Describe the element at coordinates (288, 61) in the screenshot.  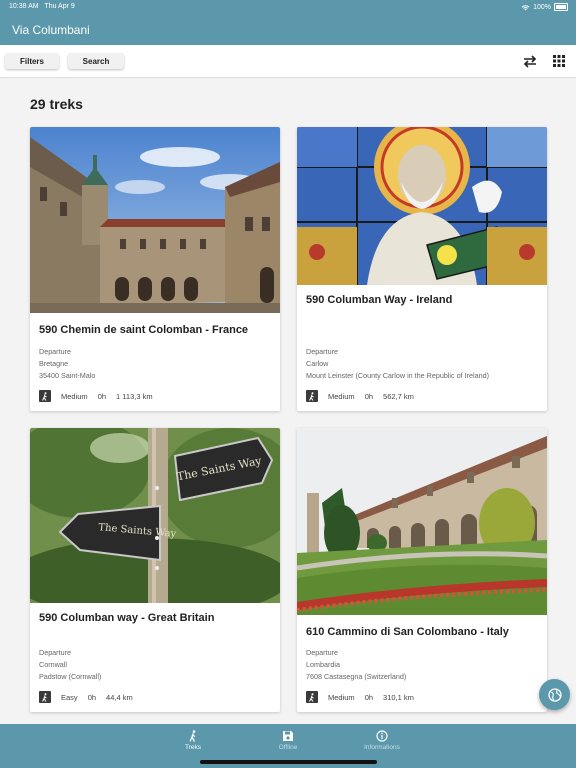
I see `toolbar: Filters Search` at that location.